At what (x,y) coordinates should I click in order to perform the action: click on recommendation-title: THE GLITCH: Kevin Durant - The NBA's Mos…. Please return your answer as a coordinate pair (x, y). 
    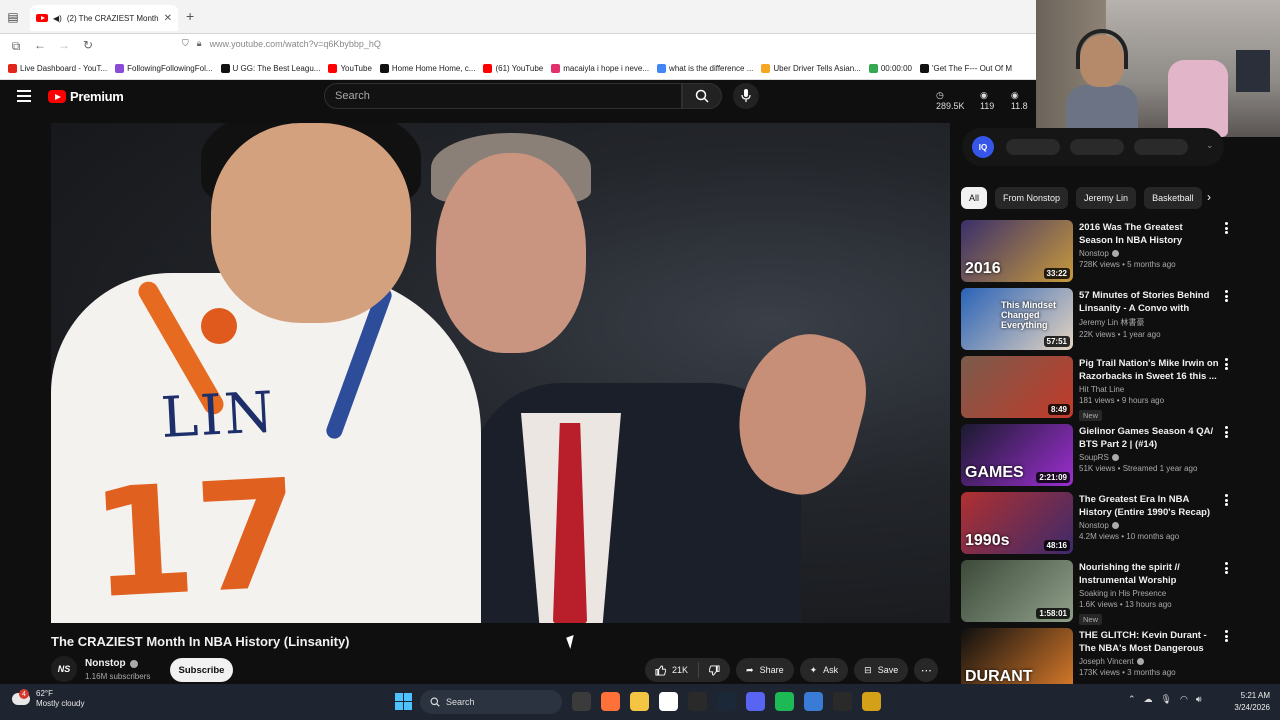
    Looking at the image, I should click on (1149, 642).